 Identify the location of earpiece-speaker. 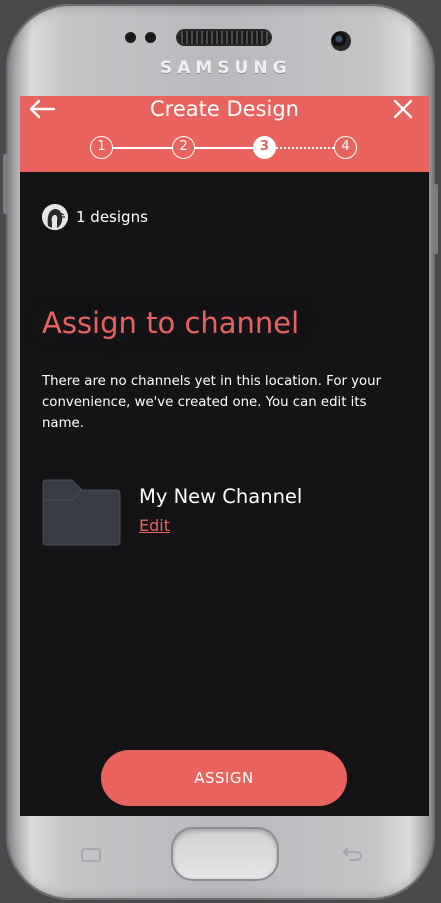
(224, 37).